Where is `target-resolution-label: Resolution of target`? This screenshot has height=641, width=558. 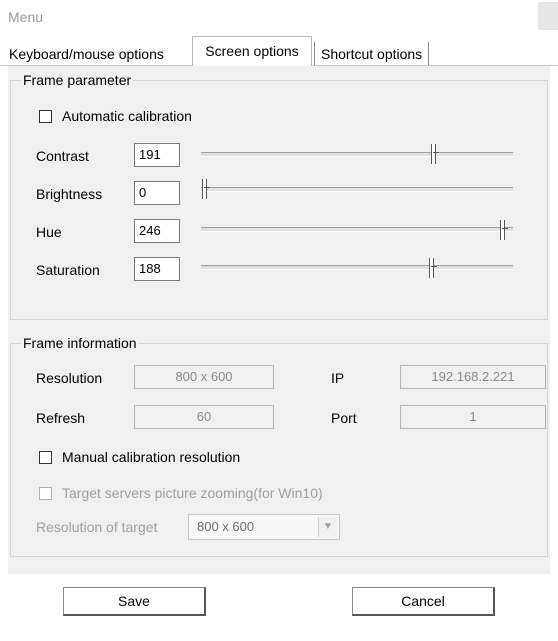 target-resolution-label: Resolution of target is located at coordinates (97, 527).